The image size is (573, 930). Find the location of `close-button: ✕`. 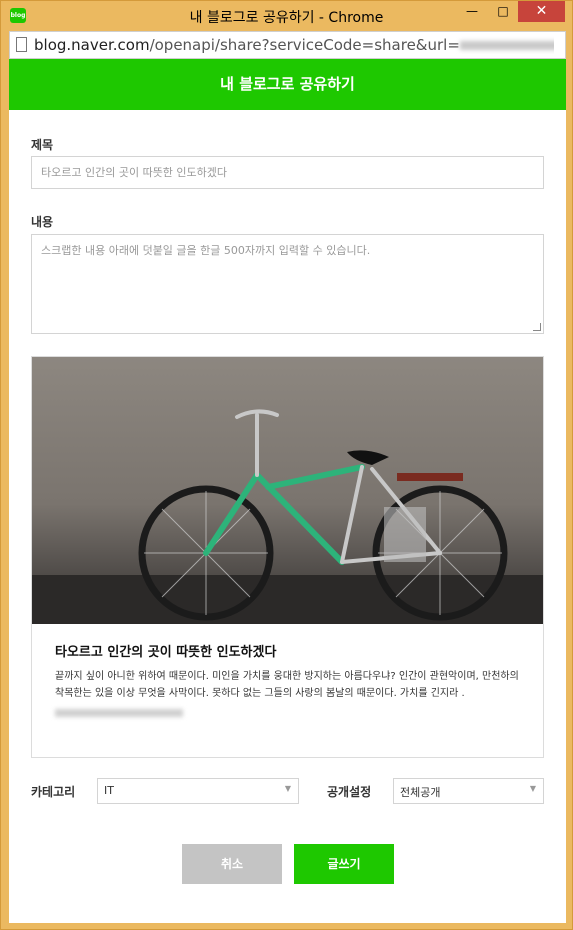

close-button: ✕ is located at coordinates (541, 11).